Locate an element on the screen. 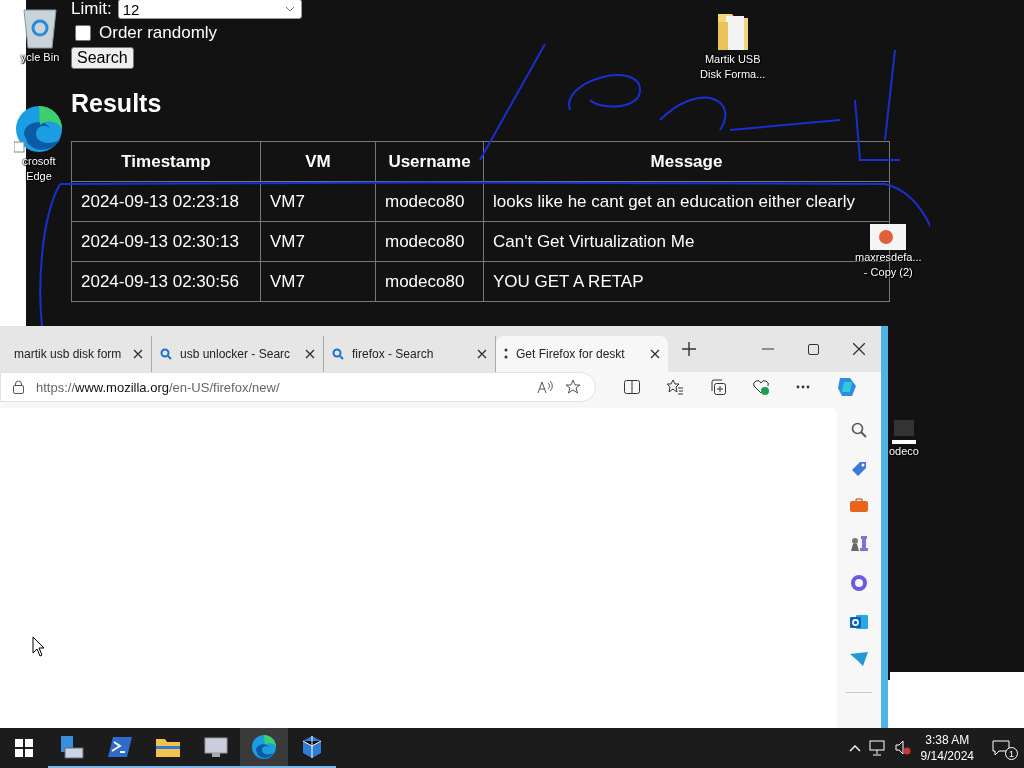  table-cell: 2024-09-13 02:23:18 is located at coordinates (166, 201).